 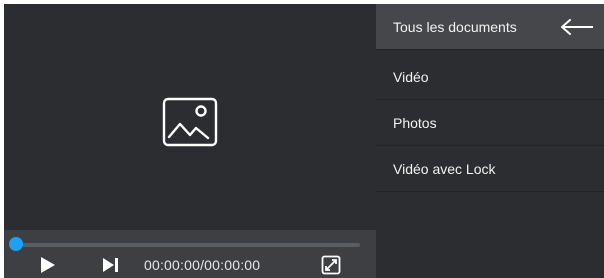 I want to click on progress-bar, so click(x=188, y=245).